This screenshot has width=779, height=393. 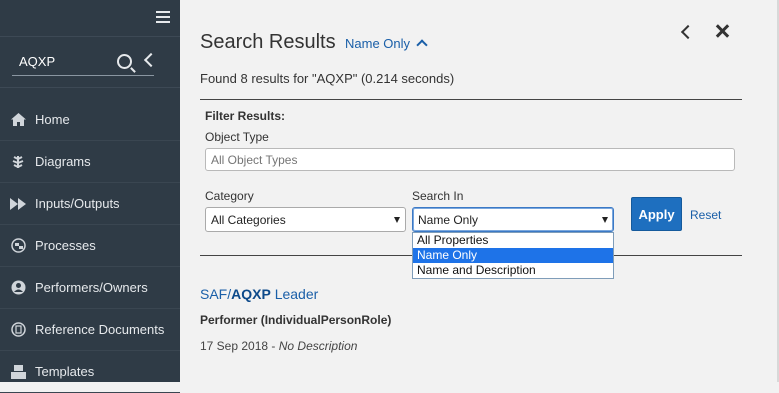 I want to click on sidebar-item-templates: Templates, so click(x=90, y=372).